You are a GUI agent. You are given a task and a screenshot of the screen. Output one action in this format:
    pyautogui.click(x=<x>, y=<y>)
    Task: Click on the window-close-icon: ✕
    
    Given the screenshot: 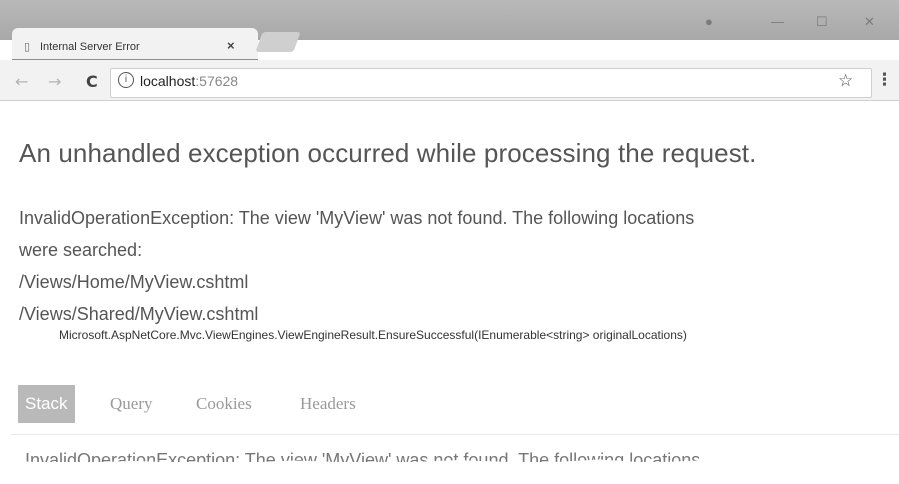 What is the action you would take?
    pyautogui.click(x=869, y=22)
    